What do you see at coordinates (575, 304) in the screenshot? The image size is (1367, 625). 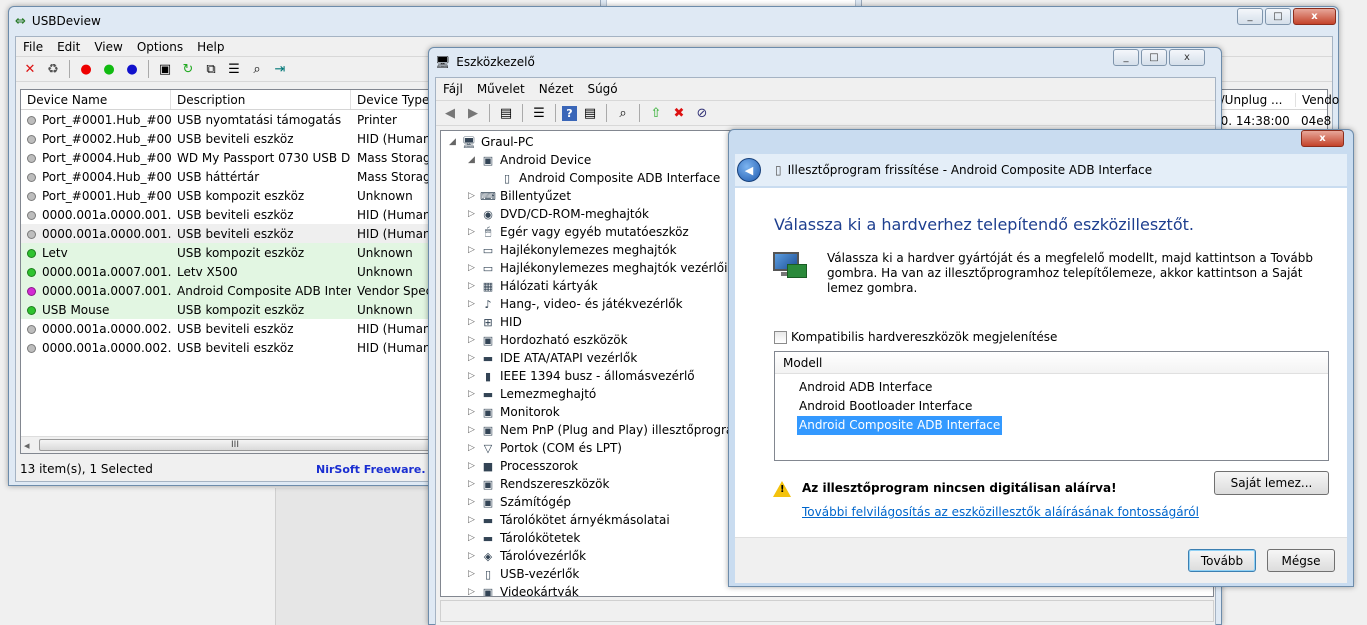 I see `tree-node: ▷ ♪ Hang-, video- és játékvezérlők` at bounding box center [575, 304].